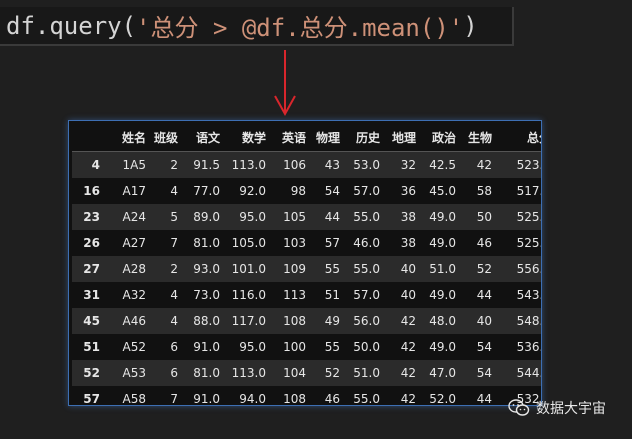  I want to click on column-header: 政治, so click(442, 138).